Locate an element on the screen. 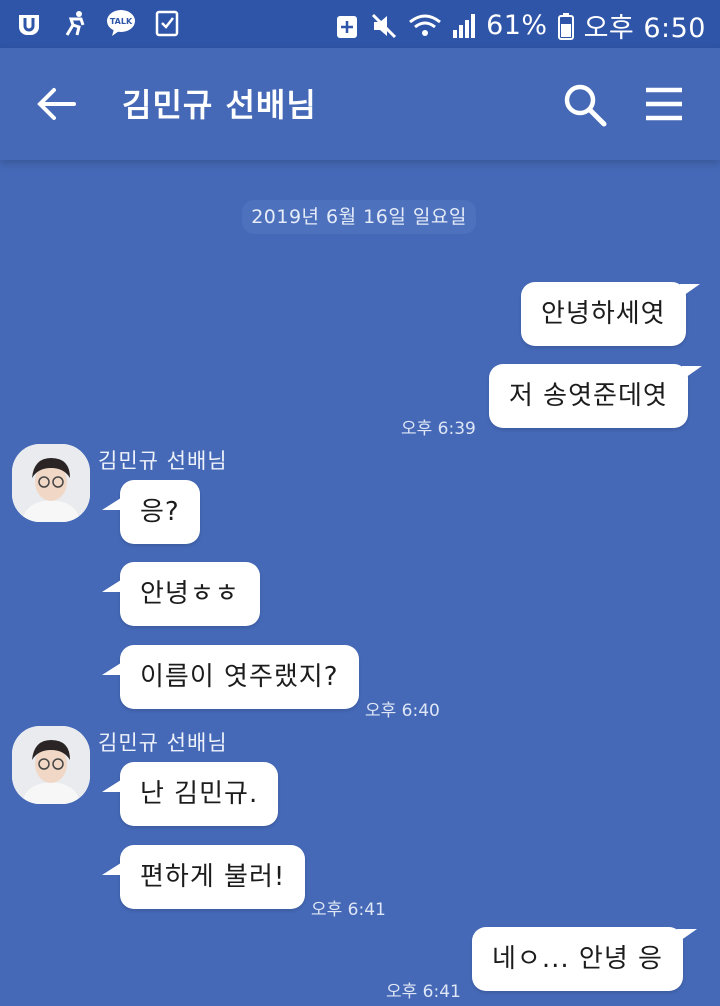 The height and width of the screenshot is (1006, 720). search-button is located at coordinates (585, 105).